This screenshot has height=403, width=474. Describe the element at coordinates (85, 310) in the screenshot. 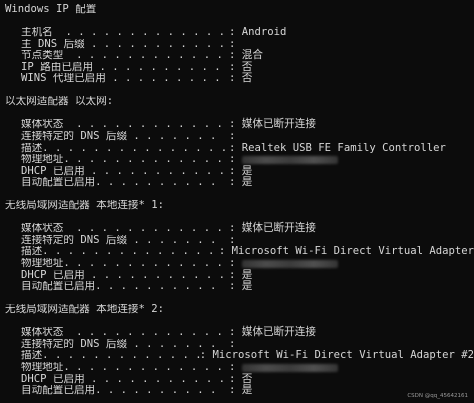

I see `adapter-header: 无线局域网适配器 本地连接* 2:` at that location.